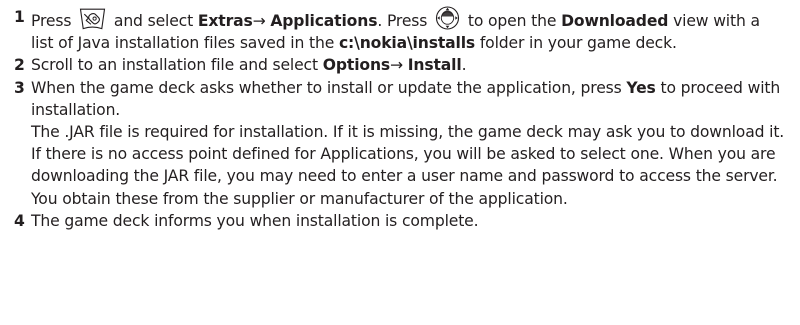 The height and width of the screenshot is (325, 800). What do you see at coordinates (512, 21) in the screenshot?
I see `step-text: to open the` at bounding box center [512, 21].